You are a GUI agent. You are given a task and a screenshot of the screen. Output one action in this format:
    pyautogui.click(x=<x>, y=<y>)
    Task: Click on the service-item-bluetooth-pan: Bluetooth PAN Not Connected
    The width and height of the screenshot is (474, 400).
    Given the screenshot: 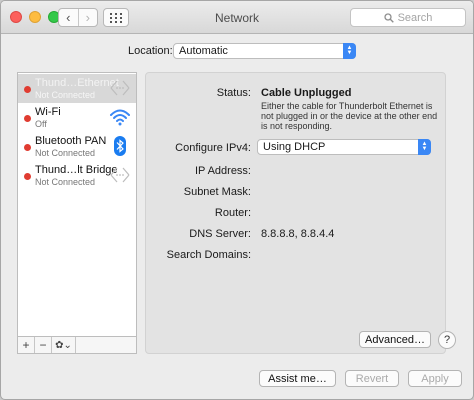 What is the action you would take?
    pyautogui.click(x=77, y=146)
    